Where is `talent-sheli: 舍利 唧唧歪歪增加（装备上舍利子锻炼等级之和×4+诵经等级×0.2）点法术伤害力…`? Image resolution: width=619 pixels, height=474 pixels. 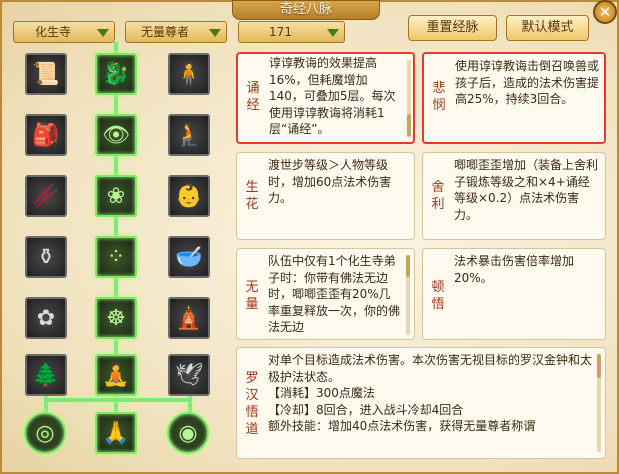
talent-sheli: 舍利 唧唧歪歪增加（装备上舍利子锻炼等级之和×4+诵经等级×0.2）点法术伤害力… is located at coordinates (514, 196).